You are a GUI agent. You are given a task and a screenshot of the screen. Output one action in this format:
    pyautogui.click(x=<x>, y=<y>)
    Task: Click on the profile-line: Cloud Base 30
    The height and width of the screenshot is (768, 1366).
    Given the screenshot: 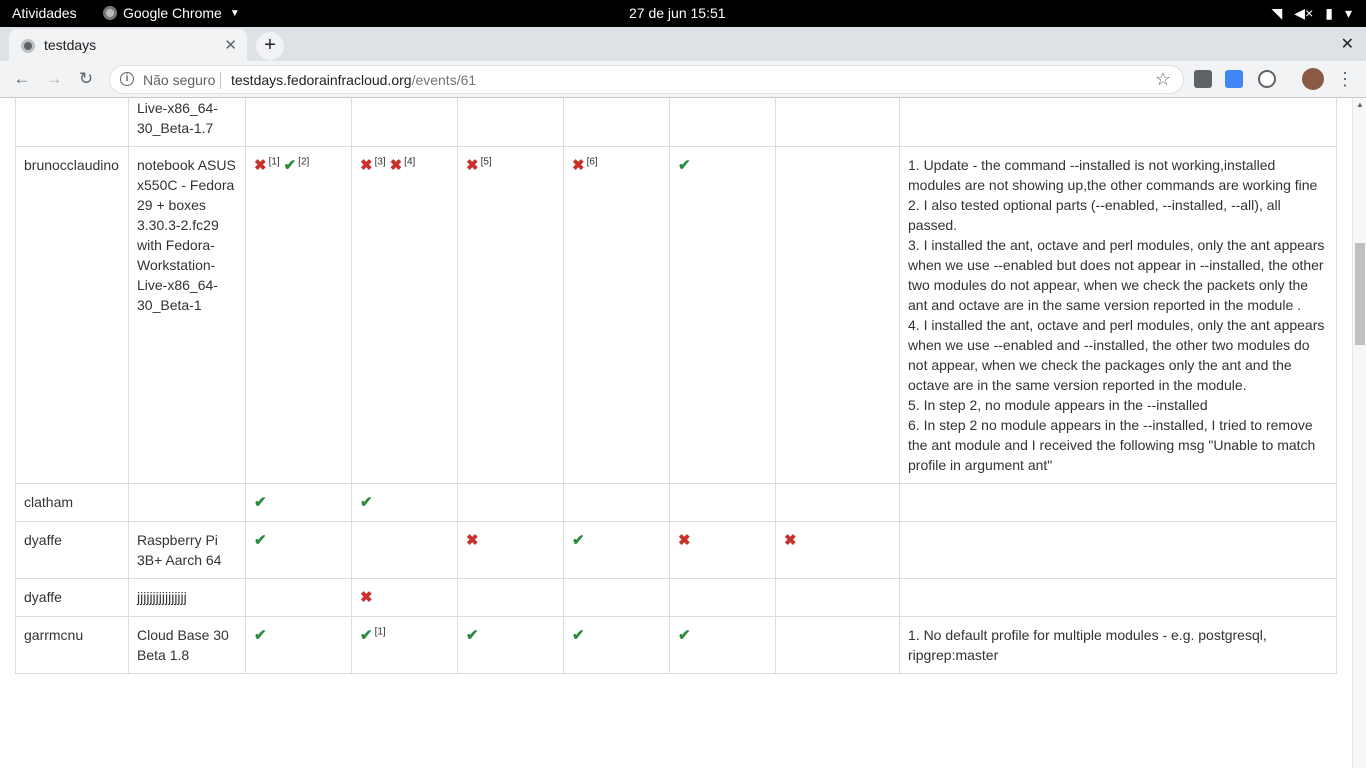 What is the action you would take?
    pyautogui.click(x=183, y=635)
    